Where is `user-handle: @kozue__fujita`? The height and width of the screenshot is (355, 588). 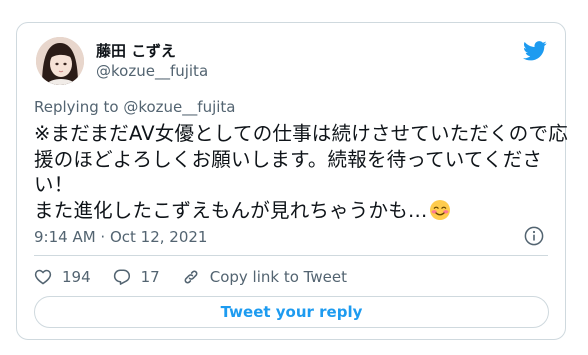 user-handle: @kozue__fujita is located at coordinates (152, 71).